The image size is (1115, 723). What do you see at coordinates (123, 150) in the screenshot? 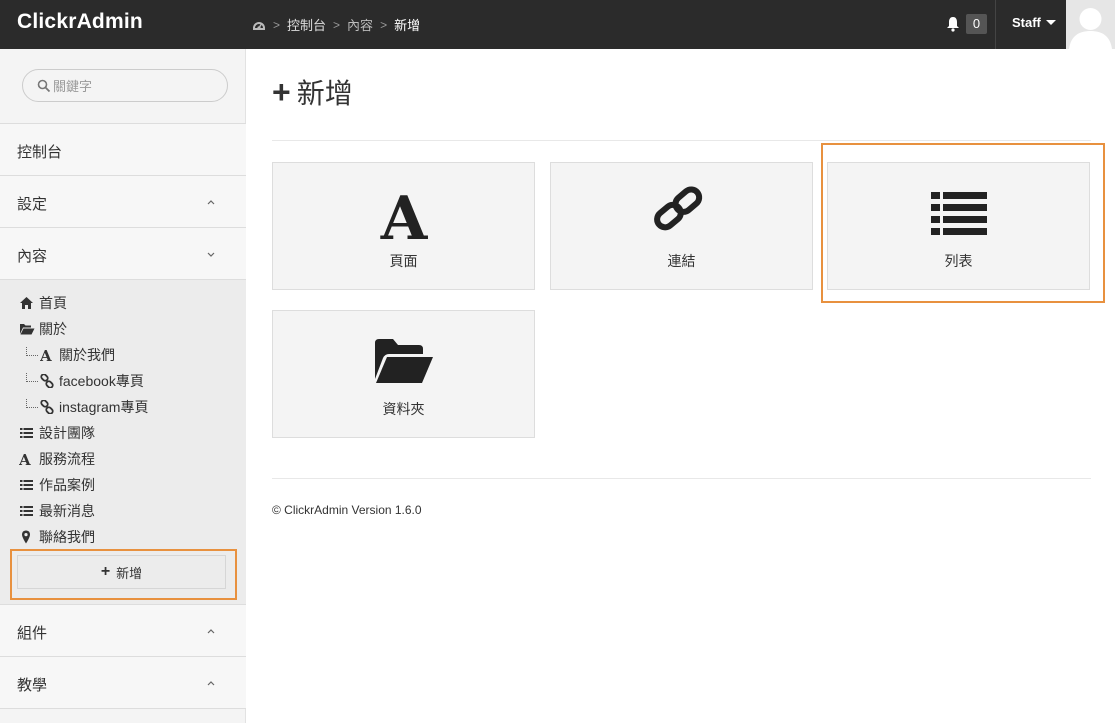
I see `sidebar-item-dashboard: 控制台` at bounding box center [123, 150].